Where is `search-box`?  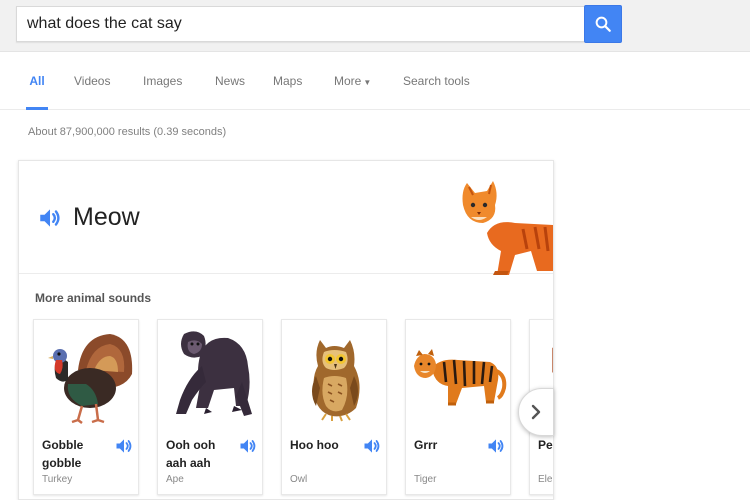 search-box is located at coordinates (300, 24).